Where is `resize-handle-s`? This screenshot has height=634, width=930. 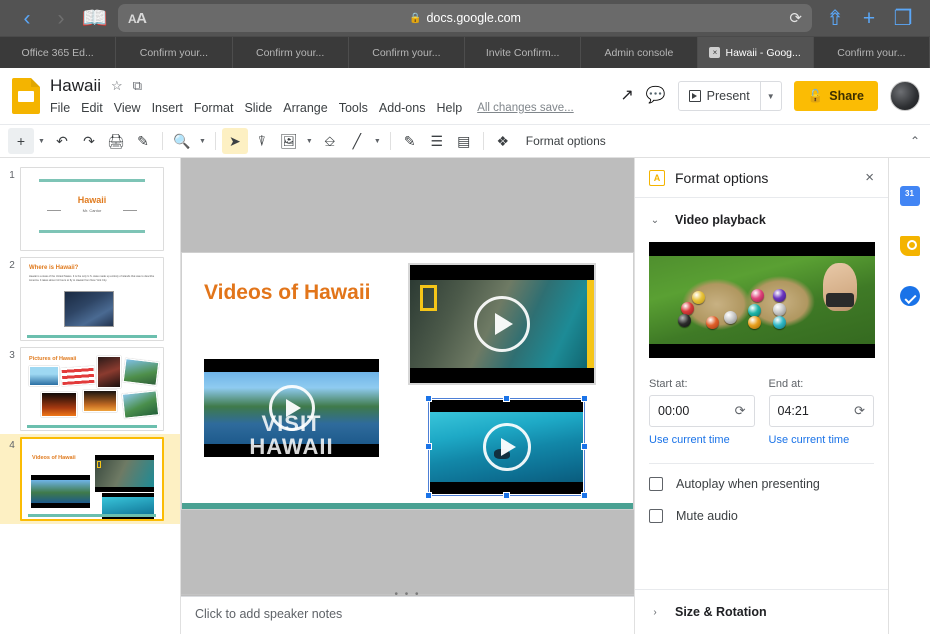 resize-handle-s is located at coordinates (506, 495).